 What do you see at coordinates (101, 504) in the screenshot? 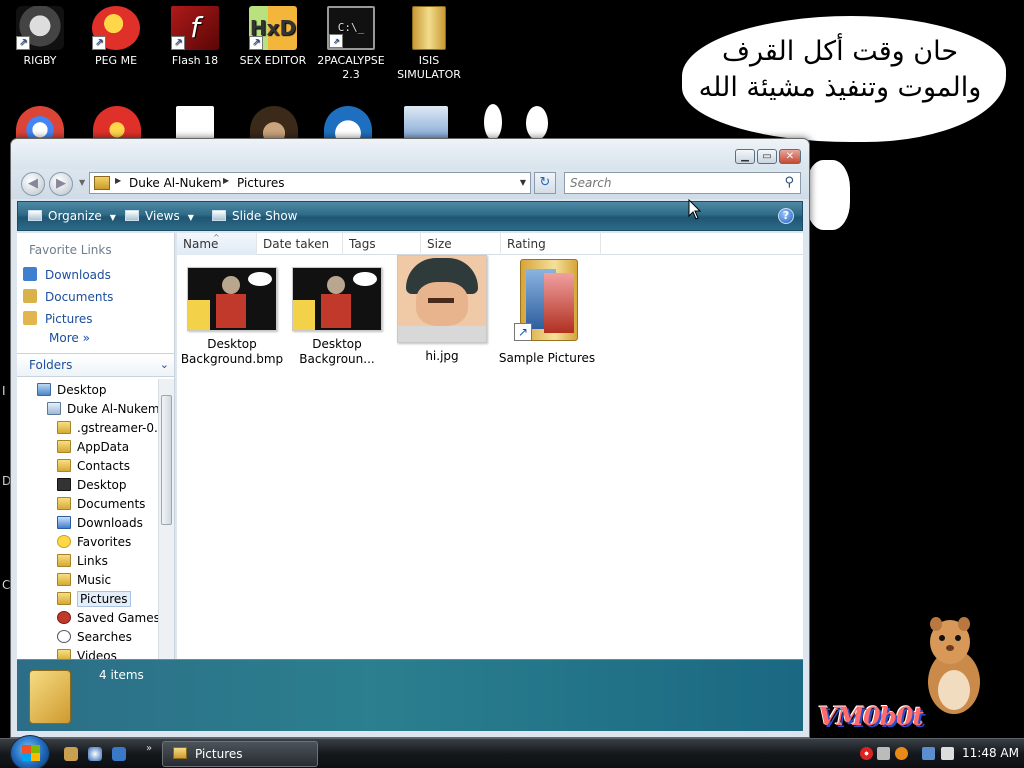
I see `tree-item: Documents` at bounding box center [101, 504].